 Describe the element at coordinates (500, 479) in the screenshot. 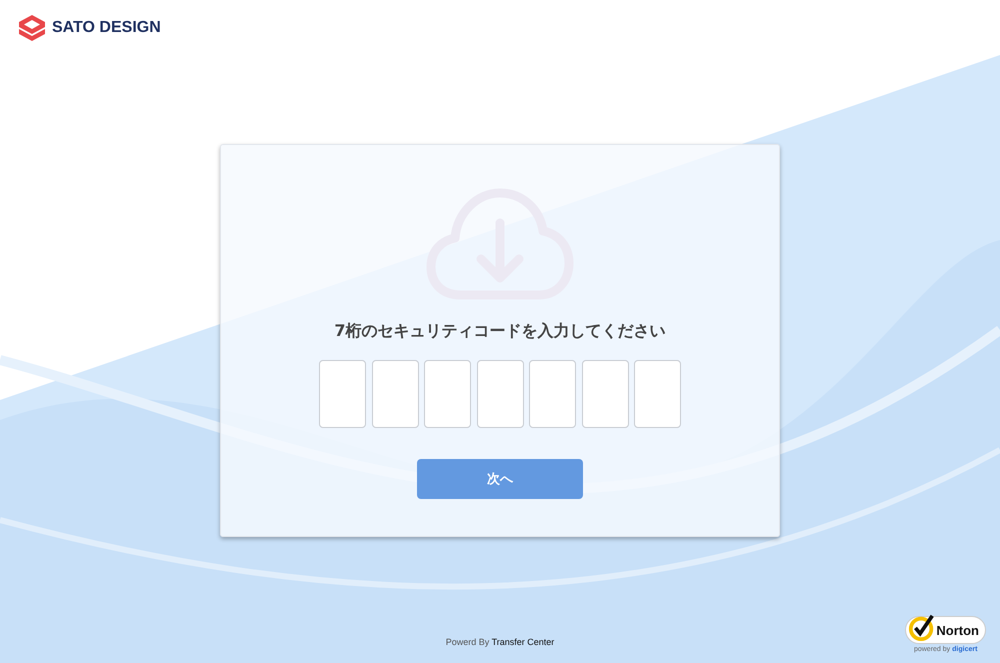

I see `next-button: 次へ` at that location.